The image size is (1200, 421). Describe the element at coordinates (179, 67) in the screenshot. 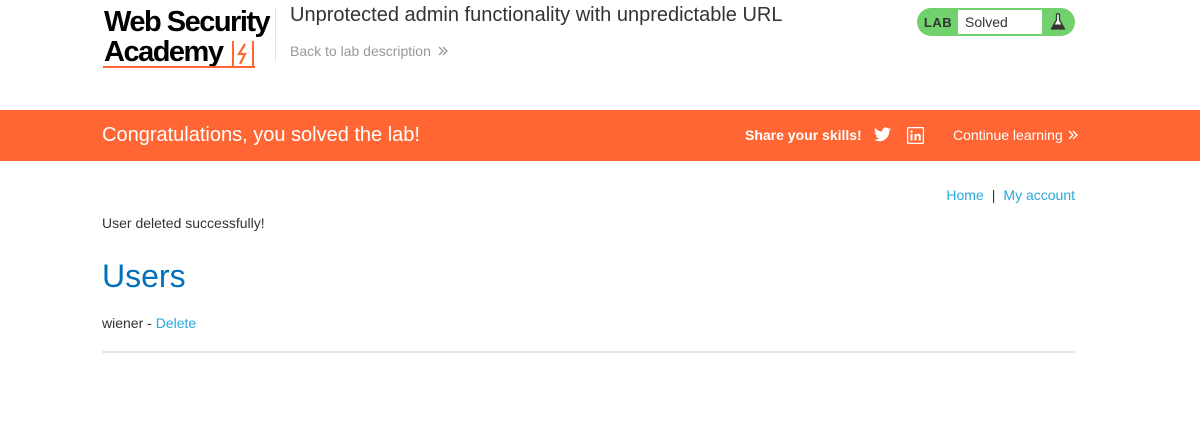

I see `logo-underline` at that location.